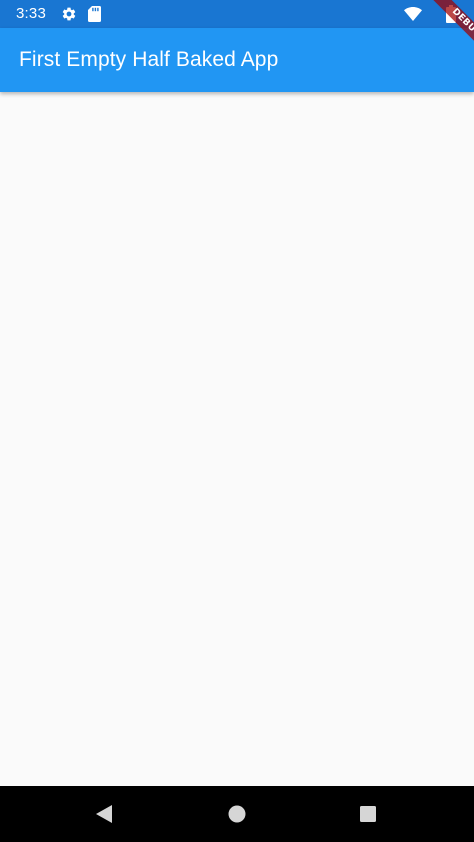  What do you see at coordinates (237, 14) in the screenshot?
I see `status-bar: 3:33` at bounding box center [237, 14].